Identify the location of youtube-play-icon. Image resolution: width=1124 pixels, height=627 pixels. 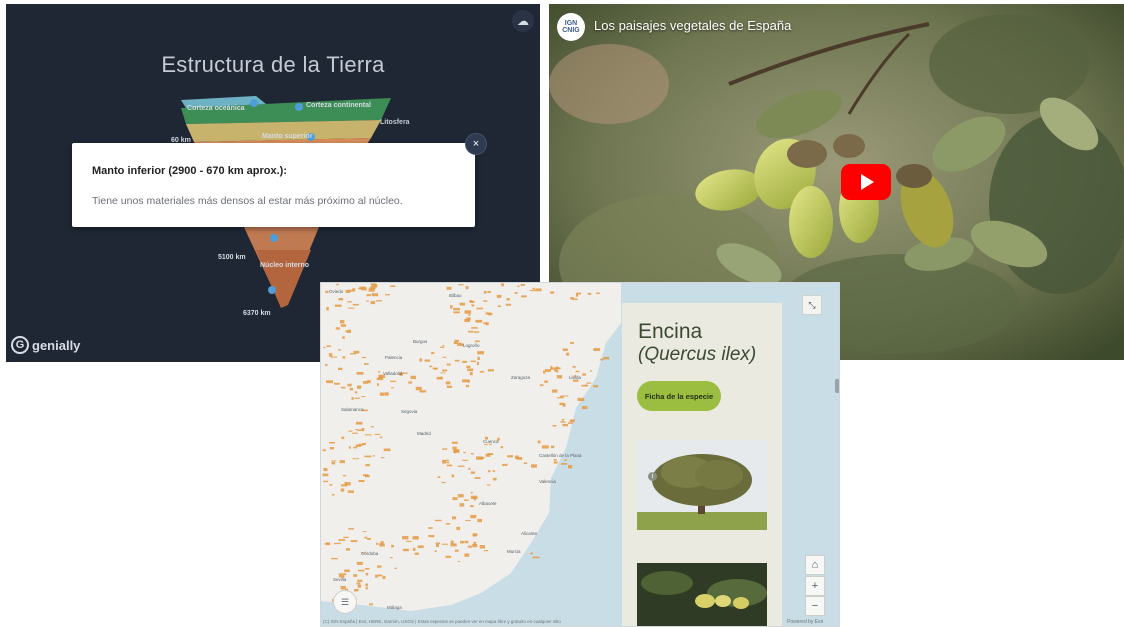
(866, 182).